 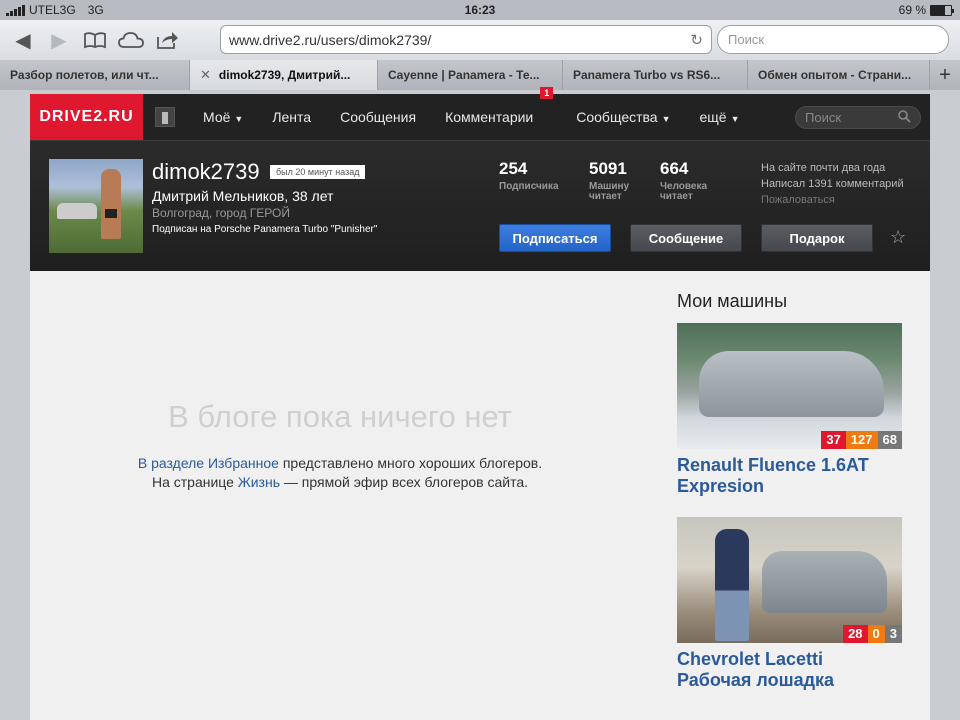 What do you see at coordinates (898, 237) in the screenshot?
I see `star-icon: ☆` at bounding box center [898, 237].